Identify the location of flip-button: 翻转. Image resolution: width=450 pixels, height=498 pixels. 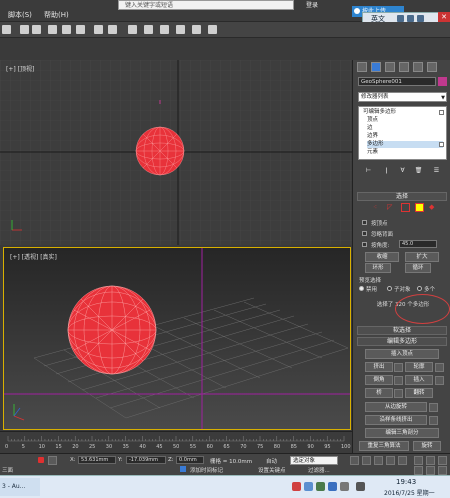
(419, 393).